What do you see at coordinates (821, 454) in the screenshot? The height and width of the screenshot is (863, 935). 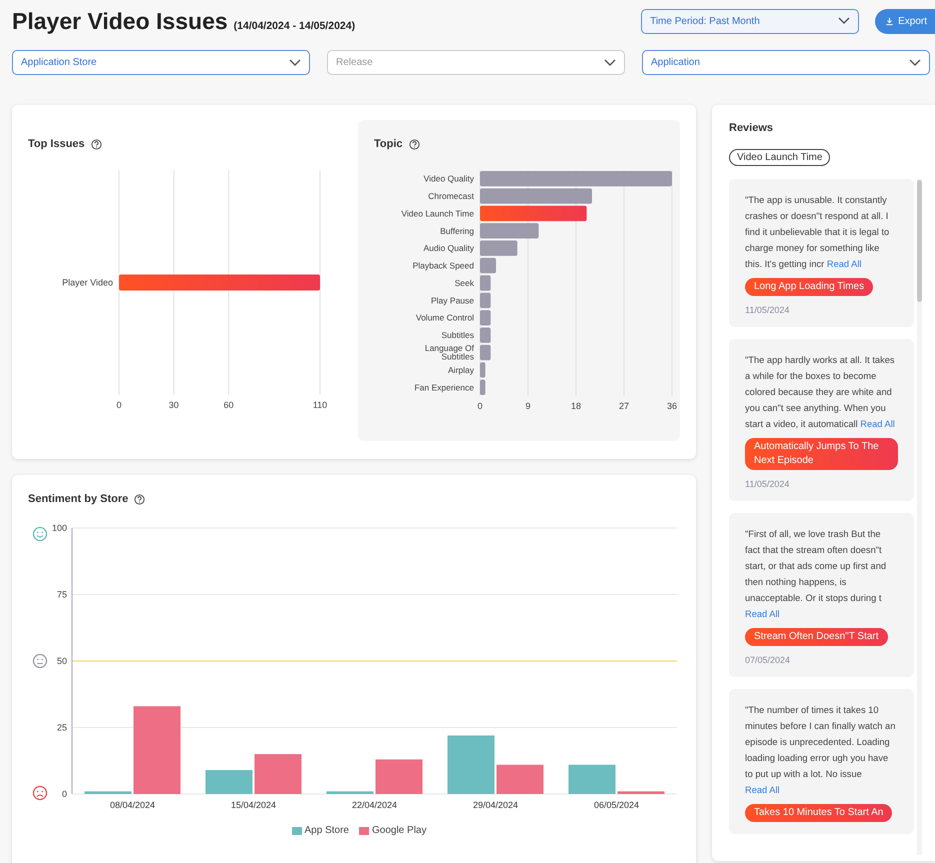 I see `issue-tag: Automatically Jumps To The Next Episode` at bounding box center [821, 454].